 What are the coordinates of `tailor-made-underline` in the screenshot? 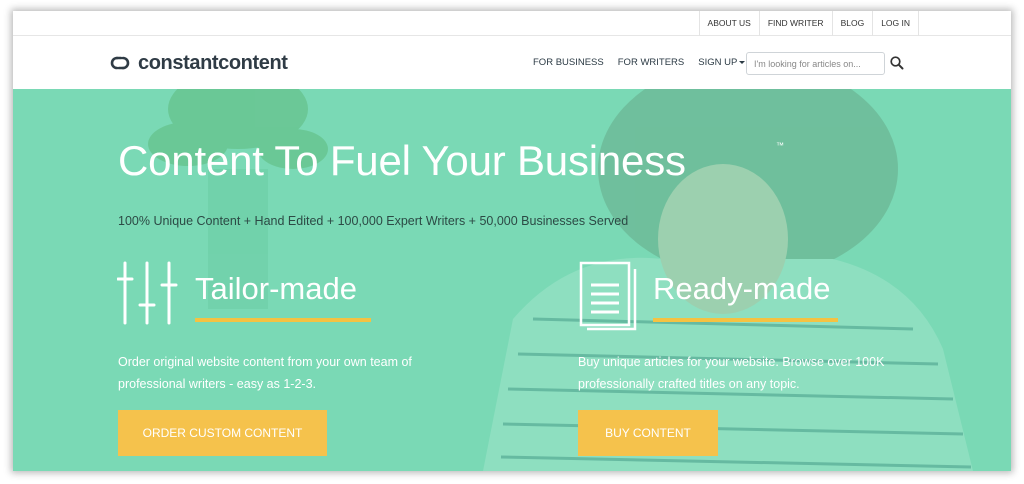 It's located at (283, 320).